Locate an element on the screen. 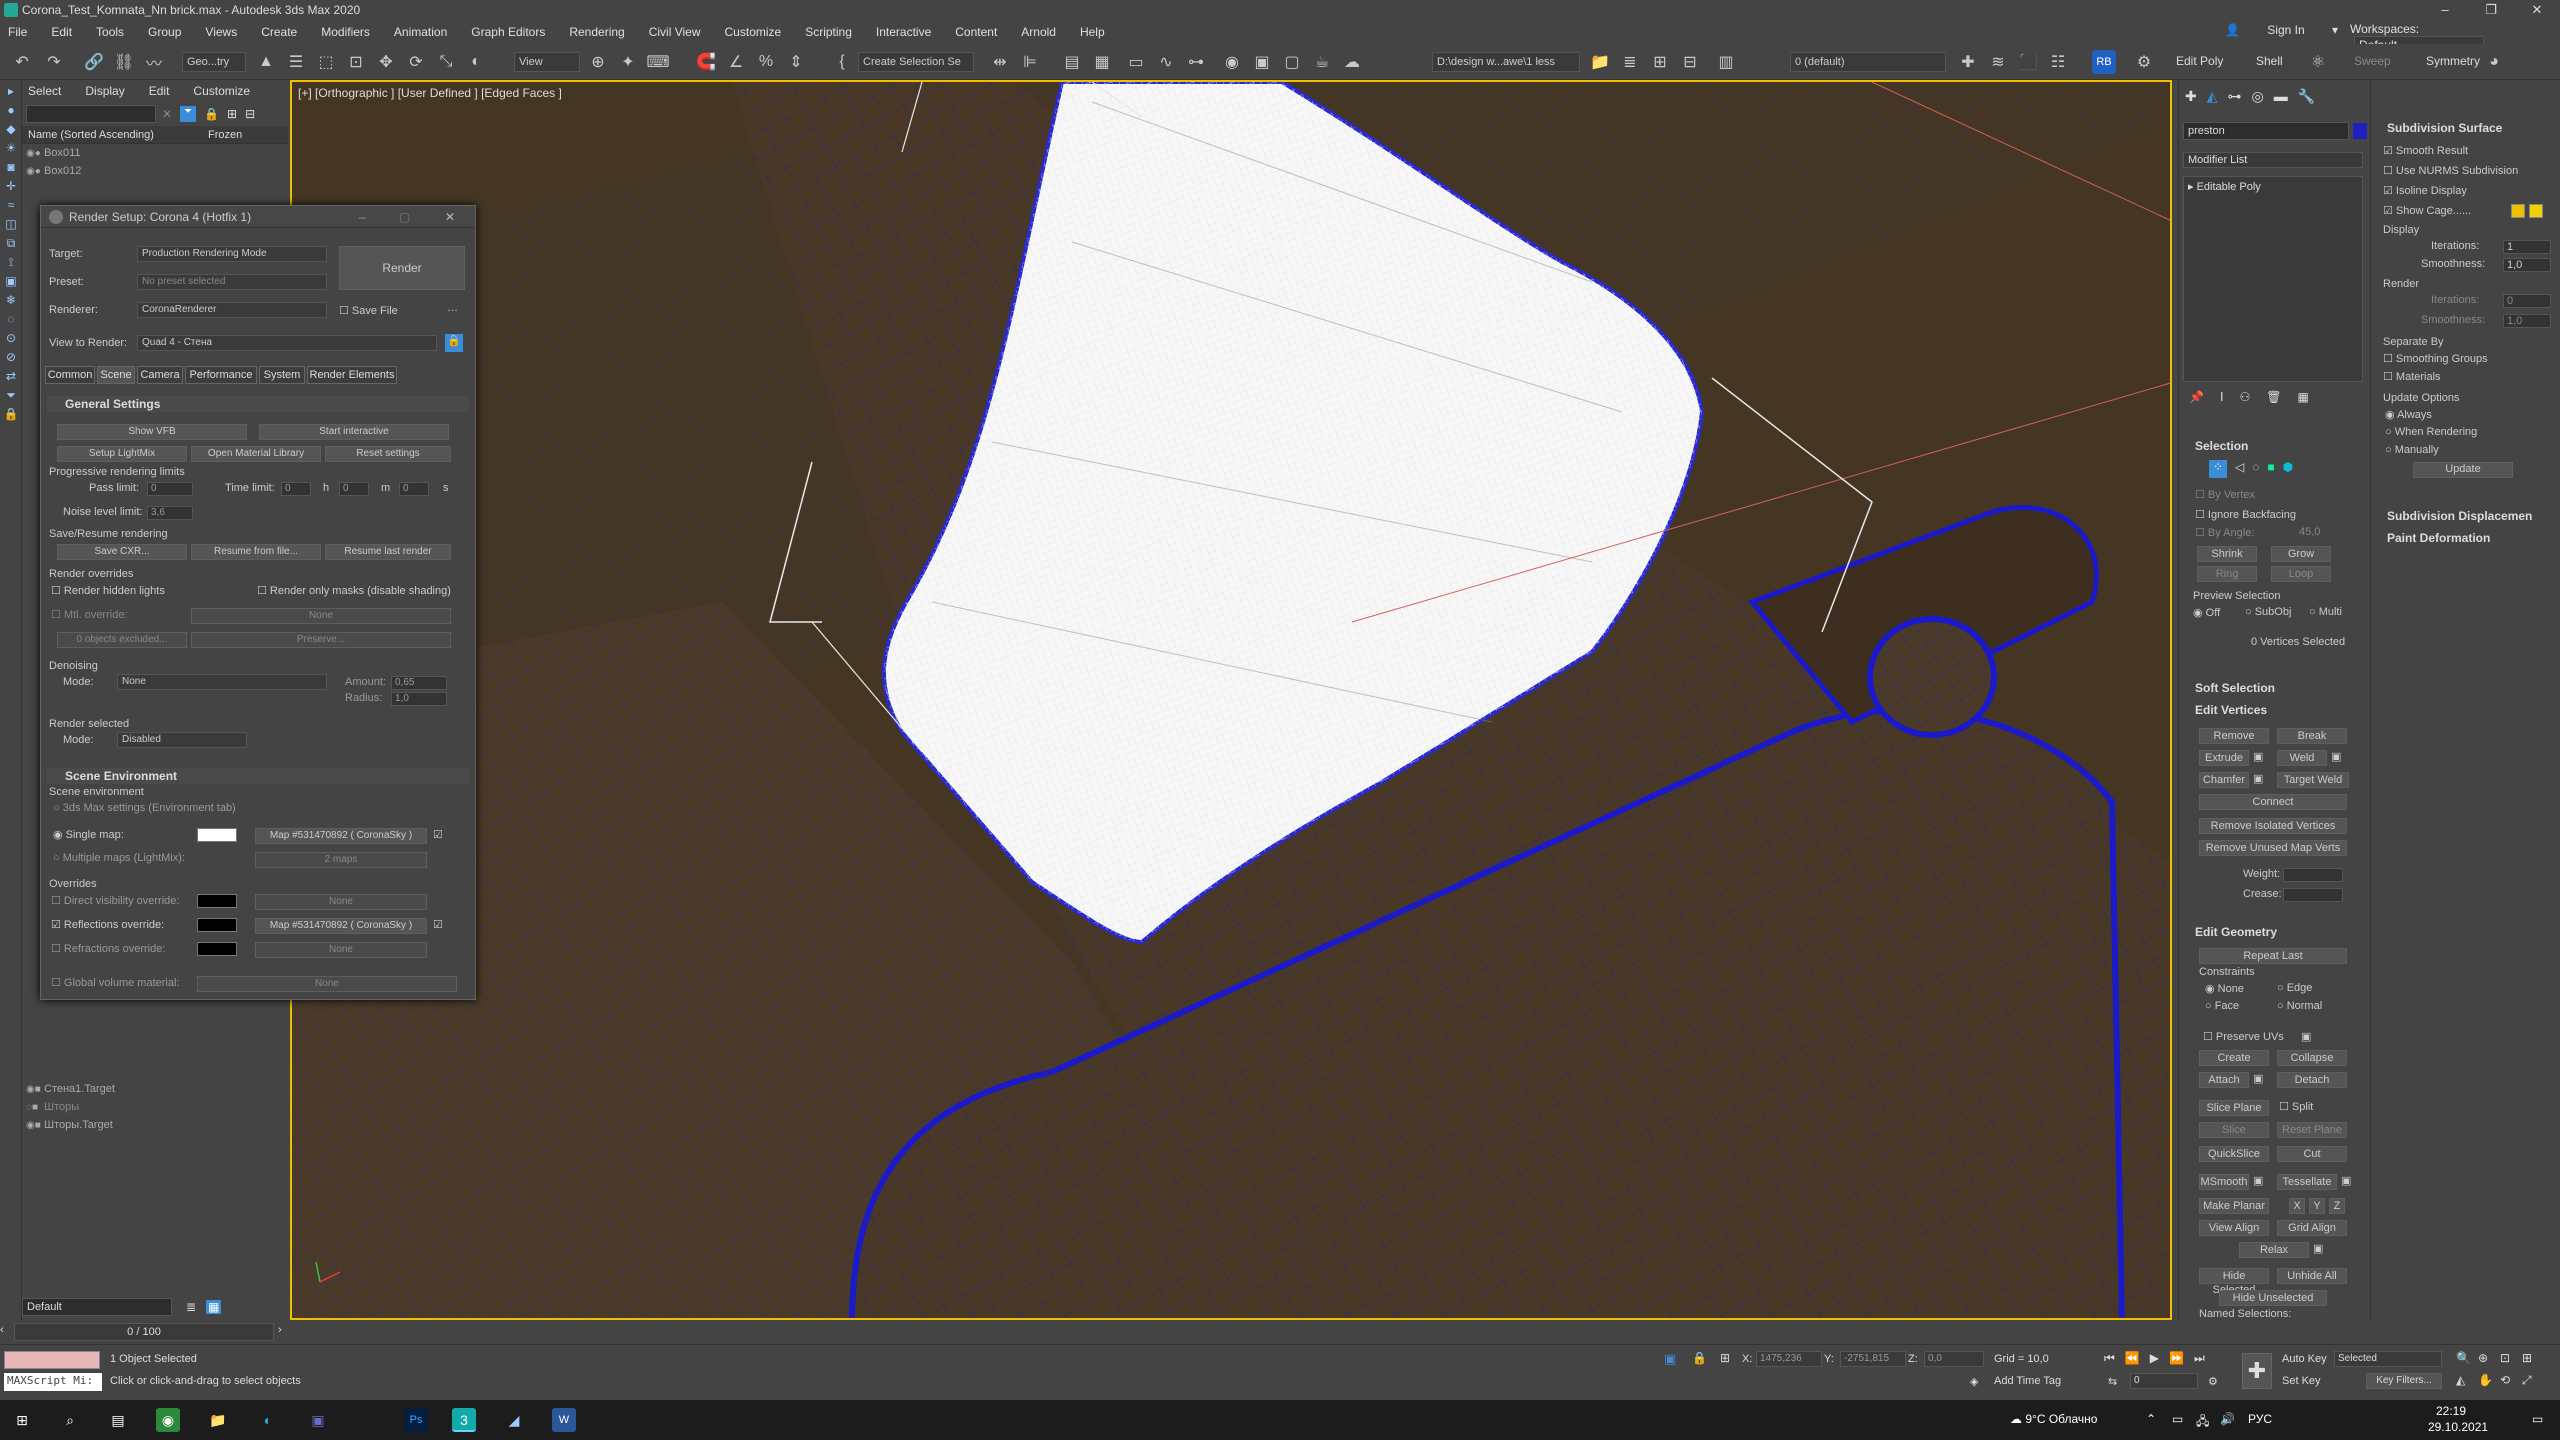  split-checkbox: ☐ Split is located at coordinates (2296, 1106).